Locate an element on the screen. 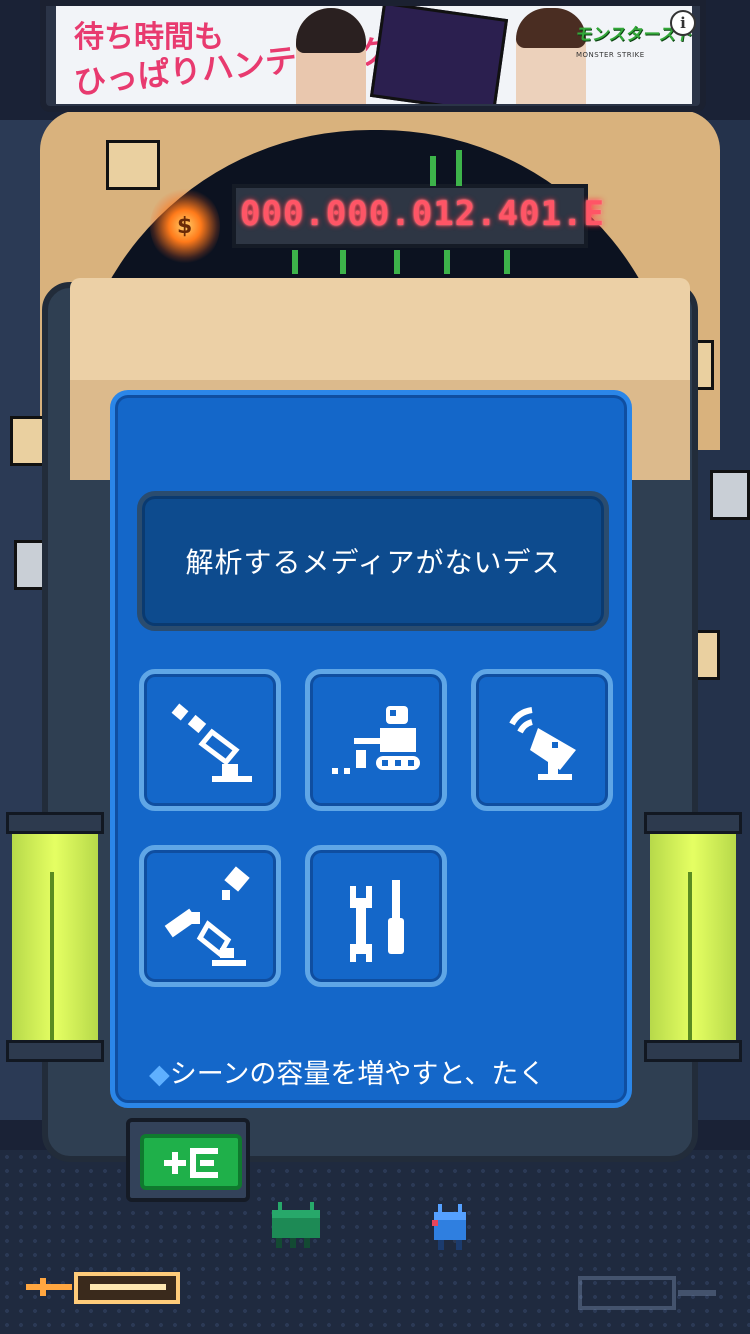 Image resolution: width=750 pixels, height=1334 pixels. tip-text: シーンの容量を増やすと、たく is located at coordinates (357, 1074).